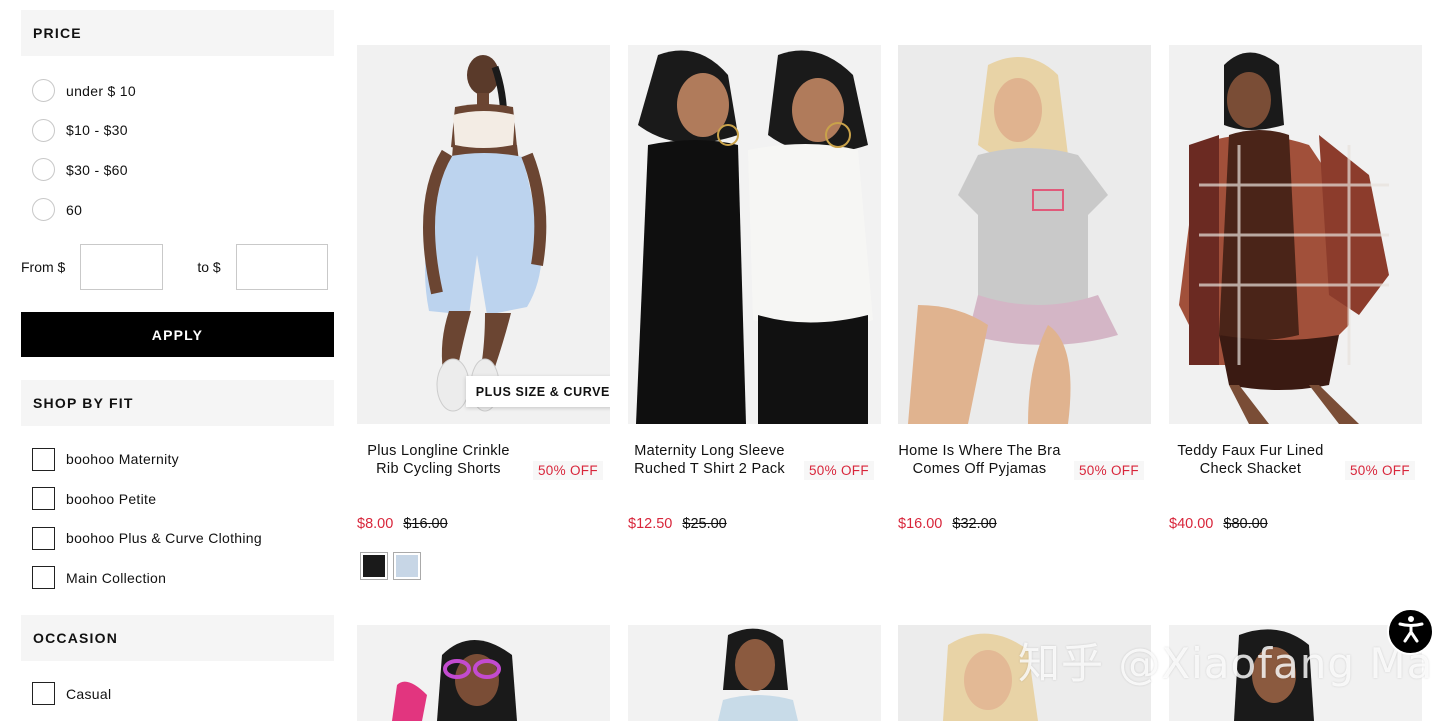 Image resolution: width=1440 pixels, height=721 pixels. What do you see at coordinates (483, 234) in the screenshot?
I see `product-image: PLUS SIZE & CURVE` at bounding box center [483, 234].